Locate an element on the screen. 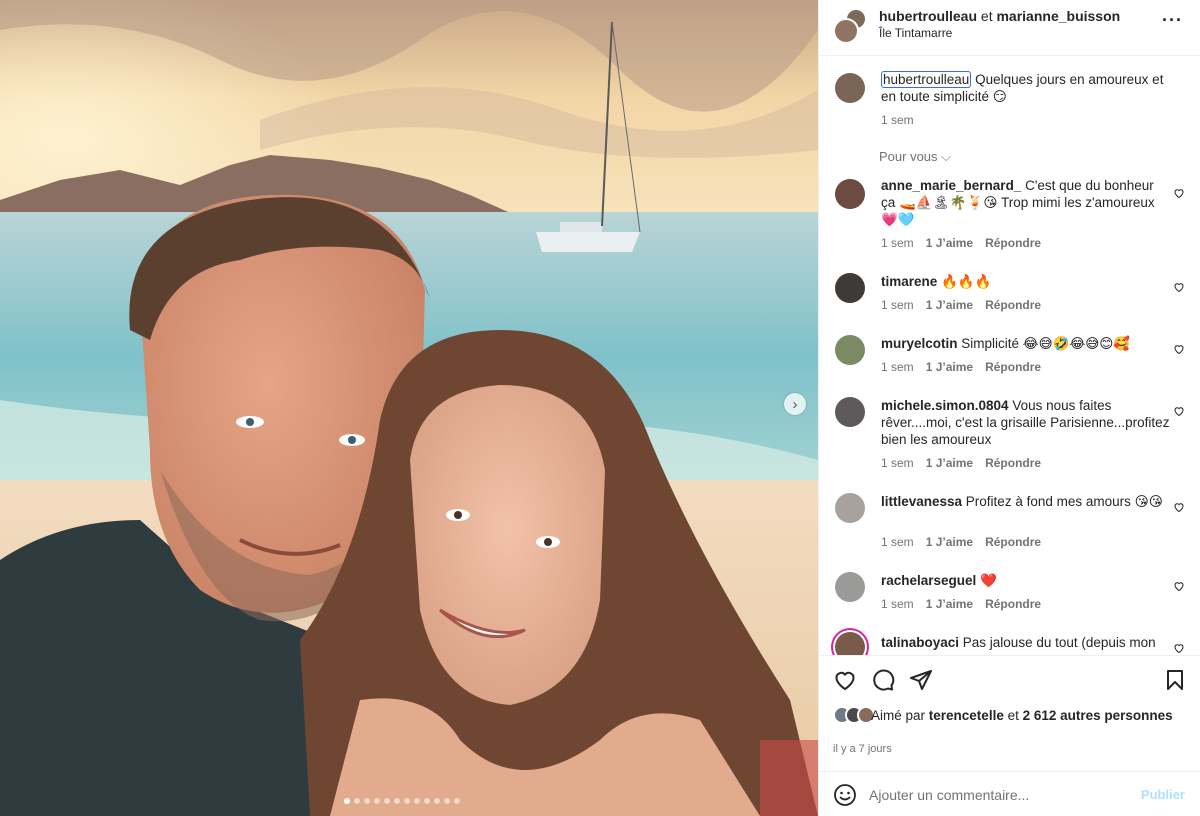 This screenshot has width=1200, height=816. comment-username: timarene is located at coordinates (909, 281).